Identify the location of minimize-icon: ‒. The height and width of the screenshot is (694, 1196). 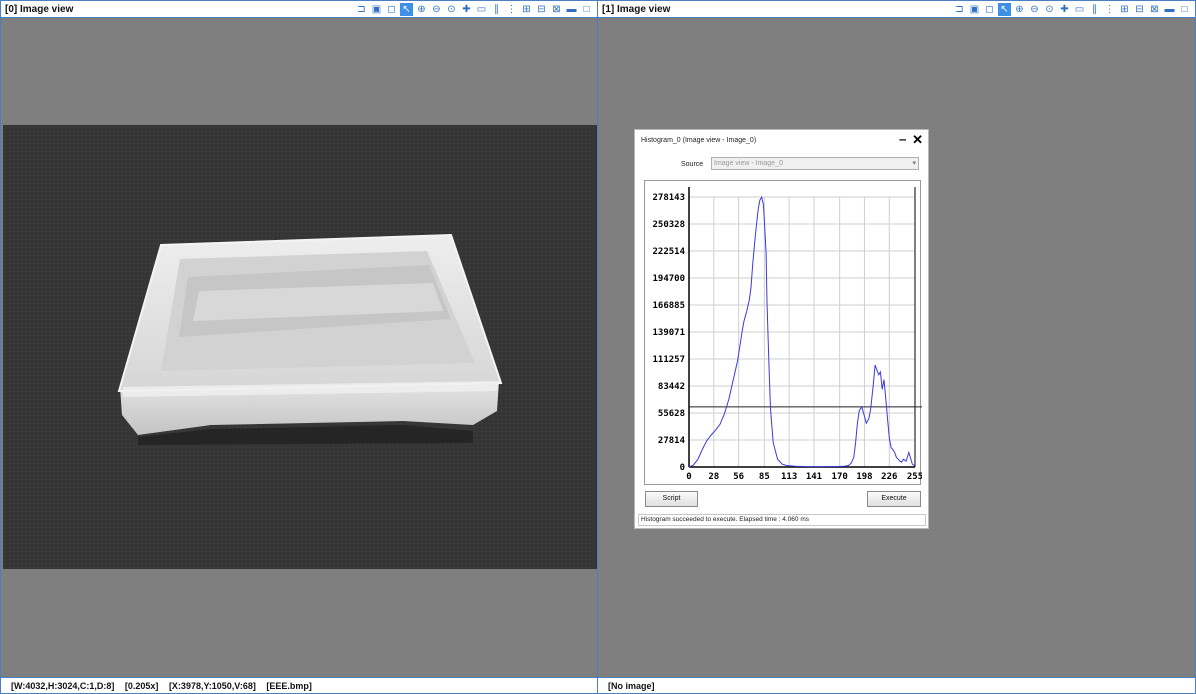
(902, 139).